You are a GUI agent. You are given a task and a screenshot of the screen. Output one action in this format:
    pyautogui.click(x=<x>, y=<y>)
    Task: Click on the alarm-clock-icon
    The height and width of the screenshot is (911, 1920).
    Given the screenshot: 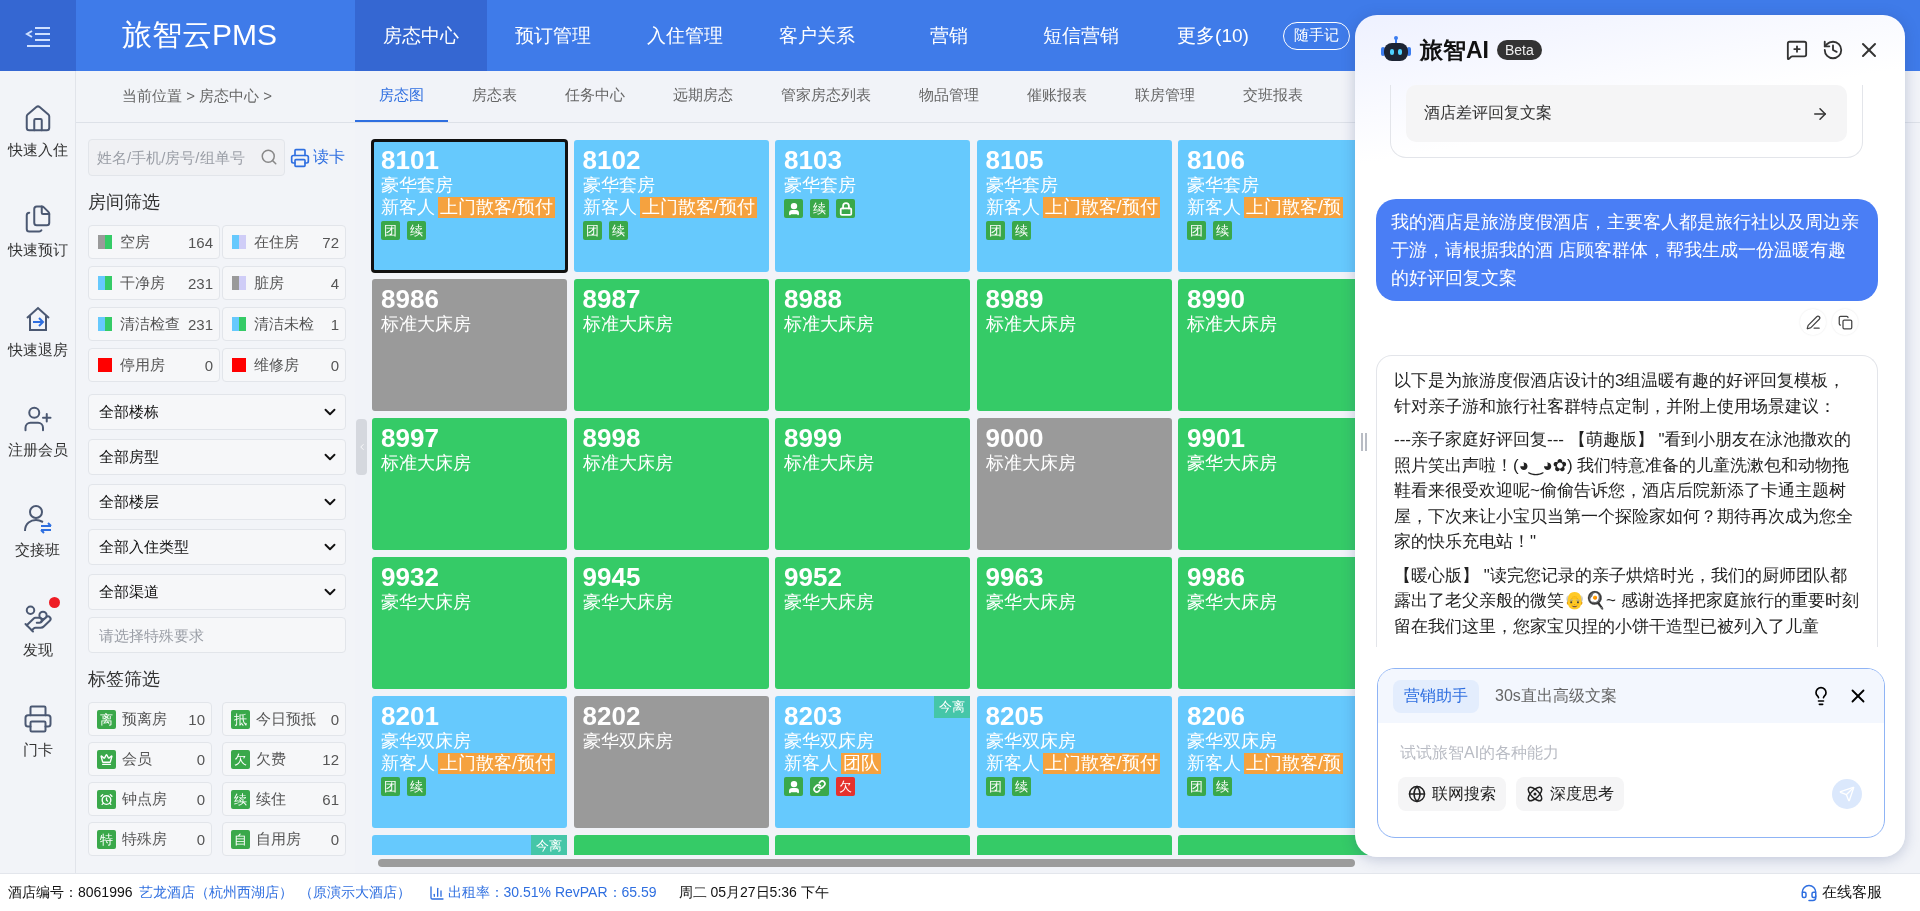 What is the action you would take?
    pyautogui.click(x=106, y=799)
    